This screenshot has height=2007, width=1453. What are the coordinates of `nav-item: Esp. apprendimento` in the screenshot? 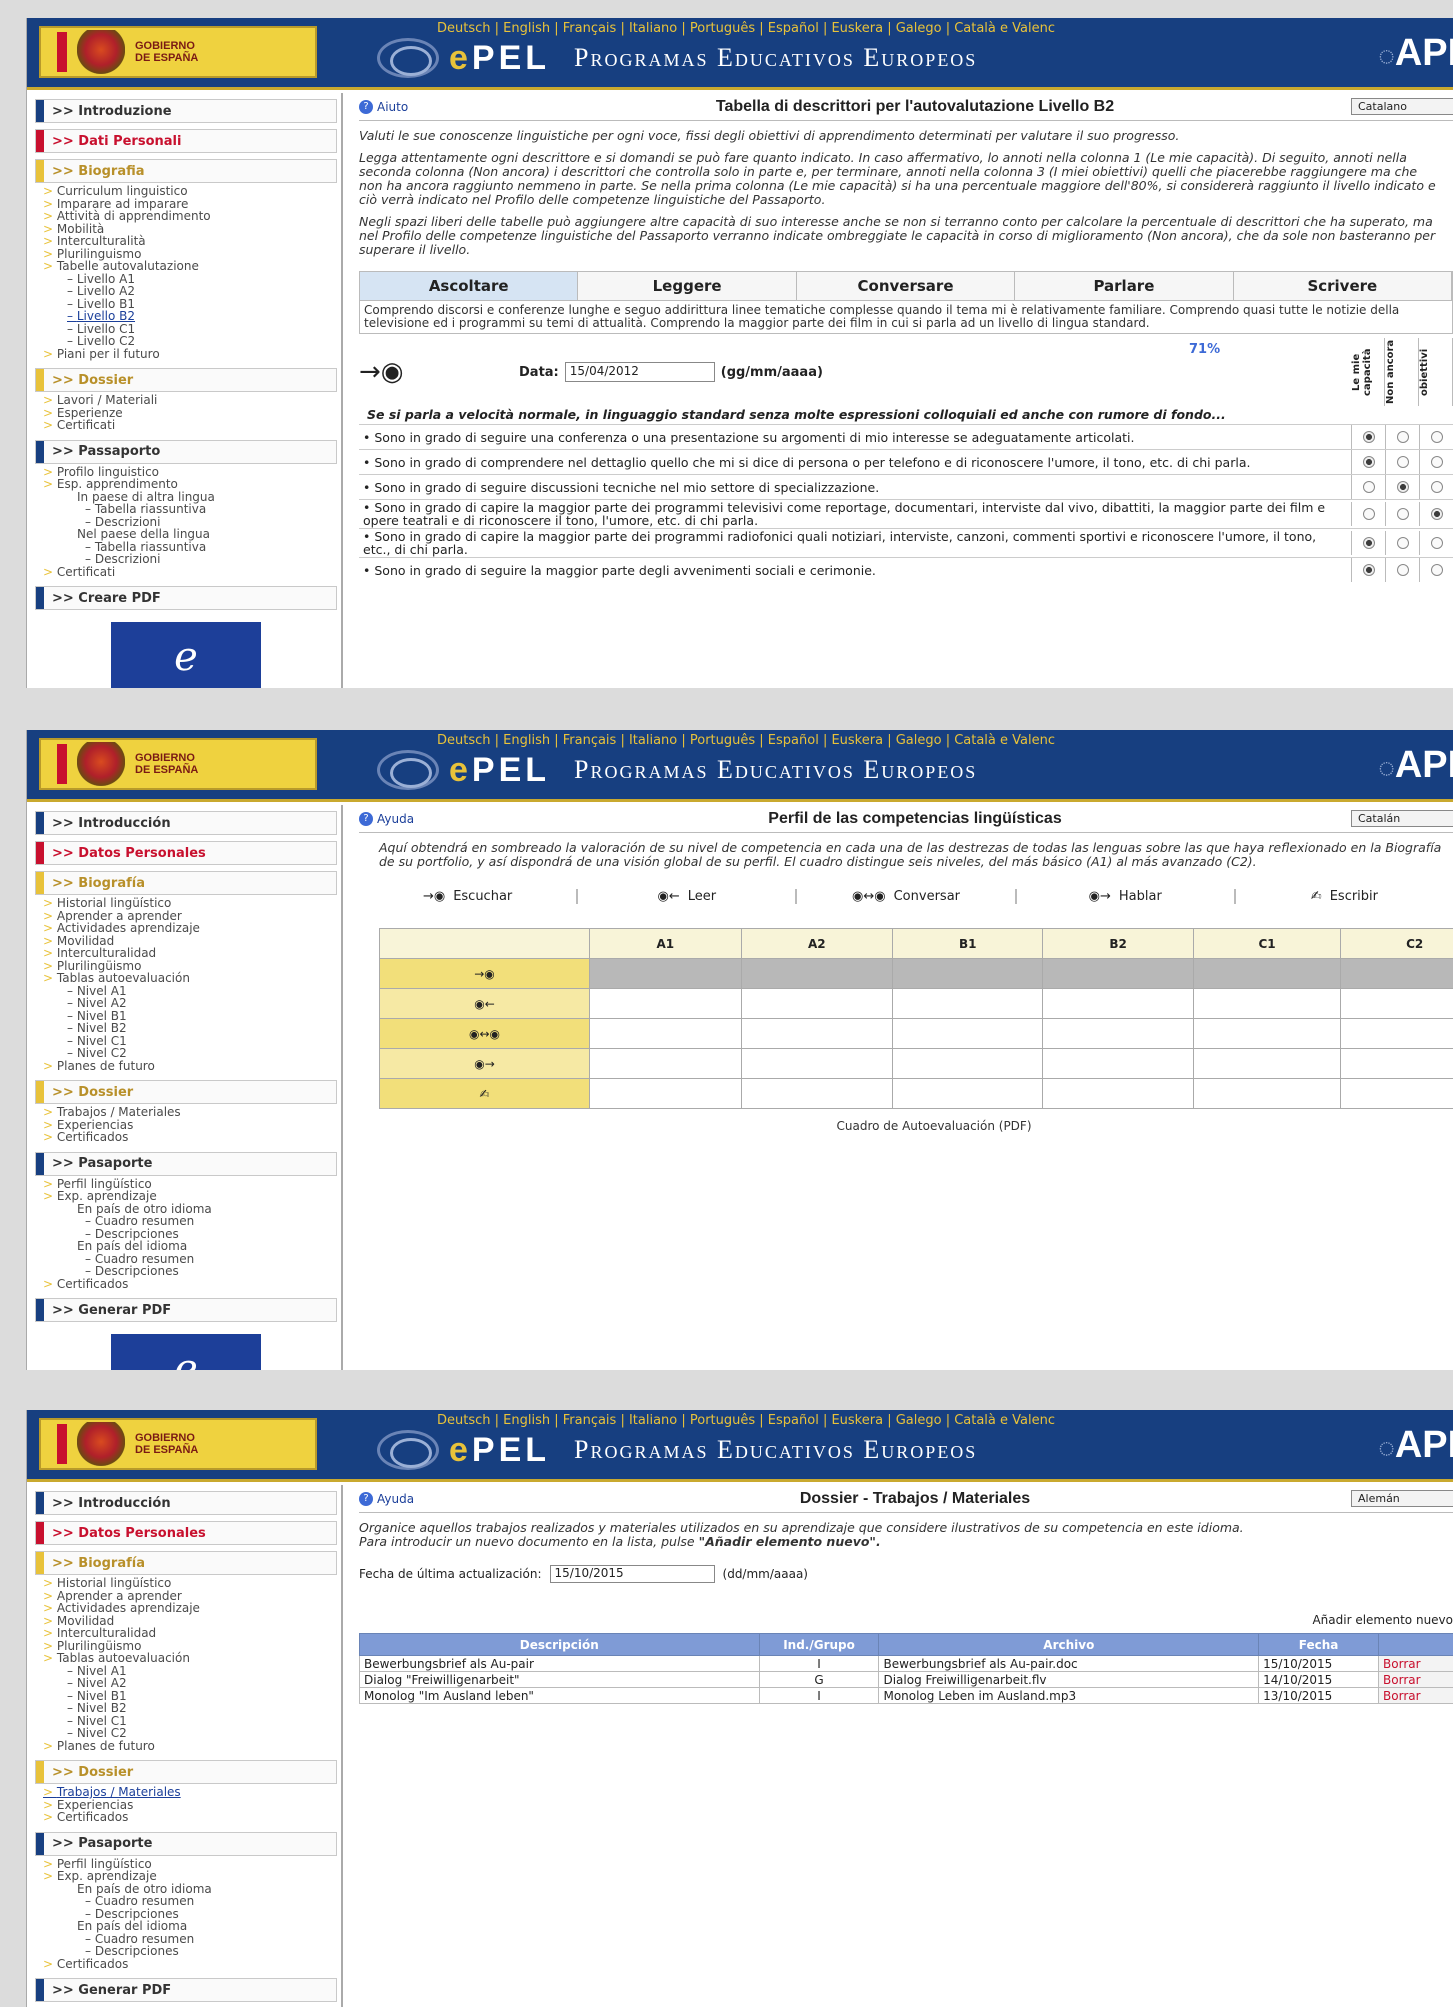 It's located at (192, 484).